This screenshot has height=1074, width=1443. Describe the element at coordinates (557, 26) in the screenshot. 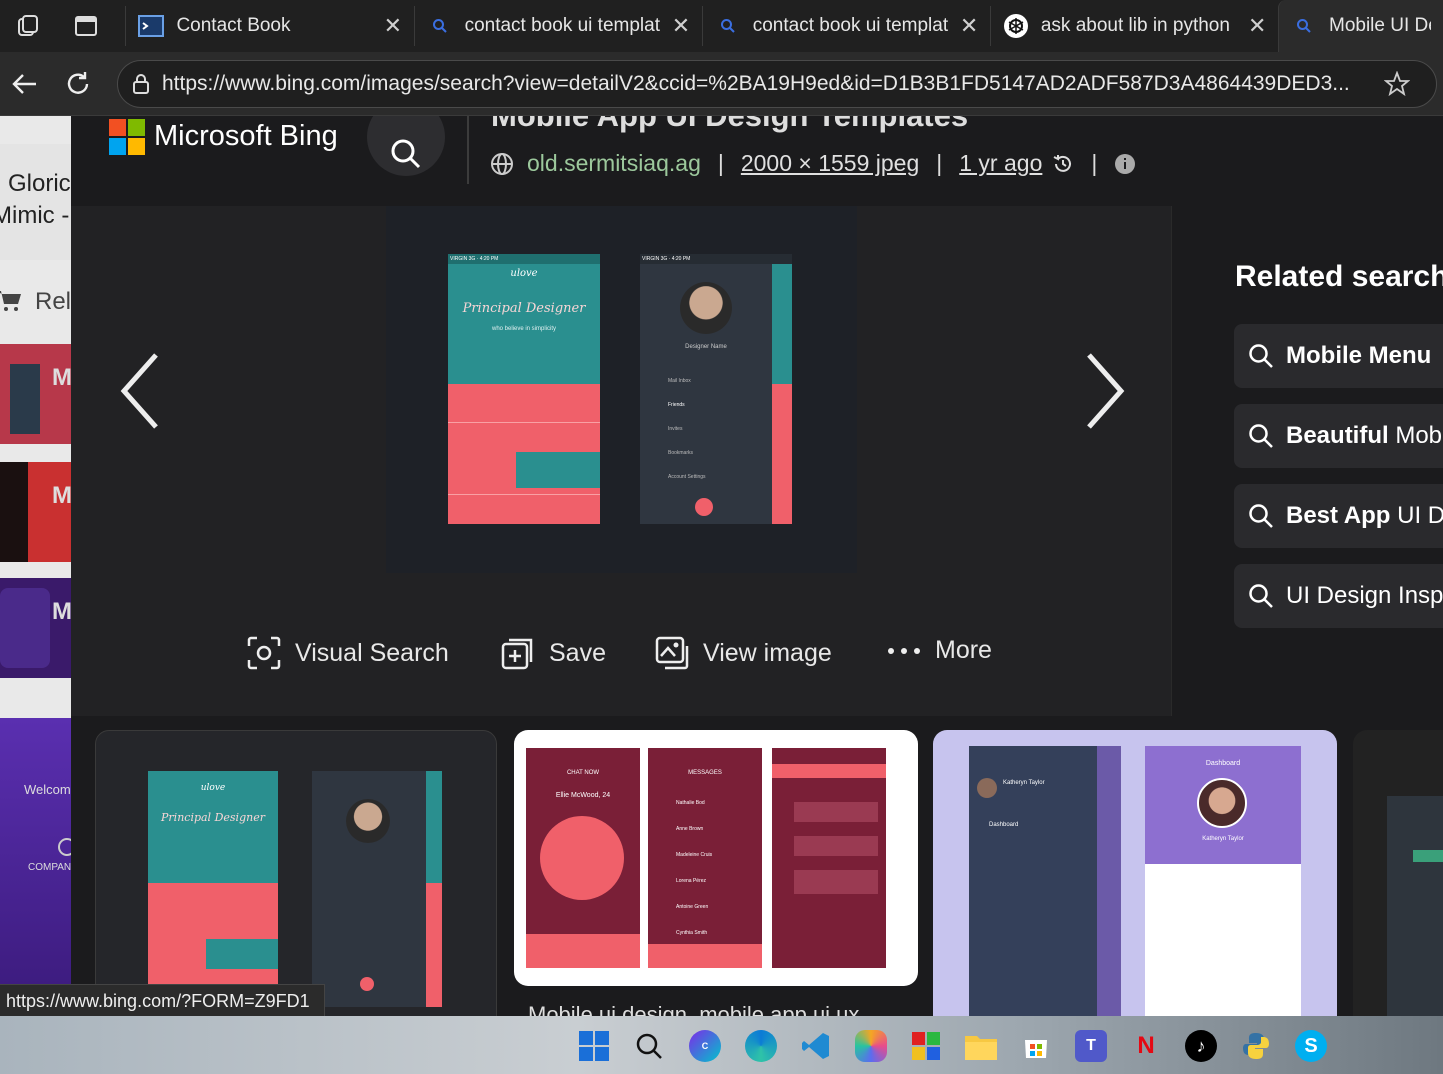

I see `tab-search-1: contact book ui templat ✕` at that location.